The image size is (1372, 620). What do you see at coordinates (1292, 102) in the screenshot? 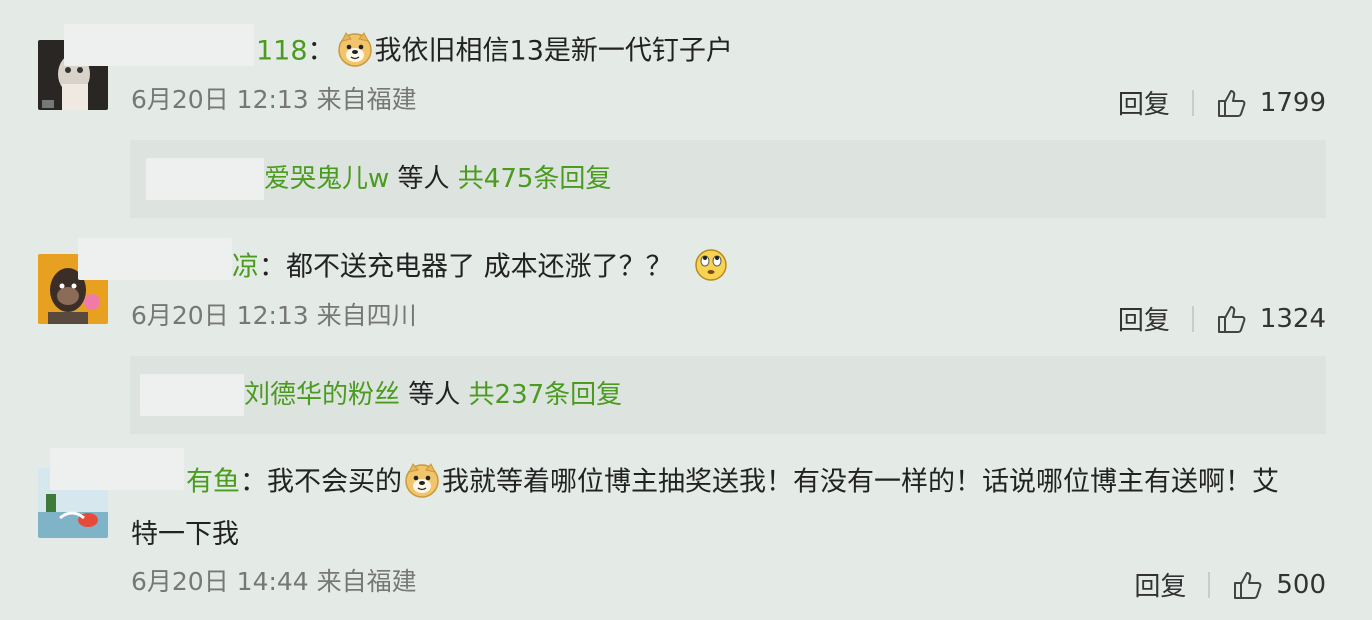
I see `like-count: 1799` at bounding box center [1292, 102].